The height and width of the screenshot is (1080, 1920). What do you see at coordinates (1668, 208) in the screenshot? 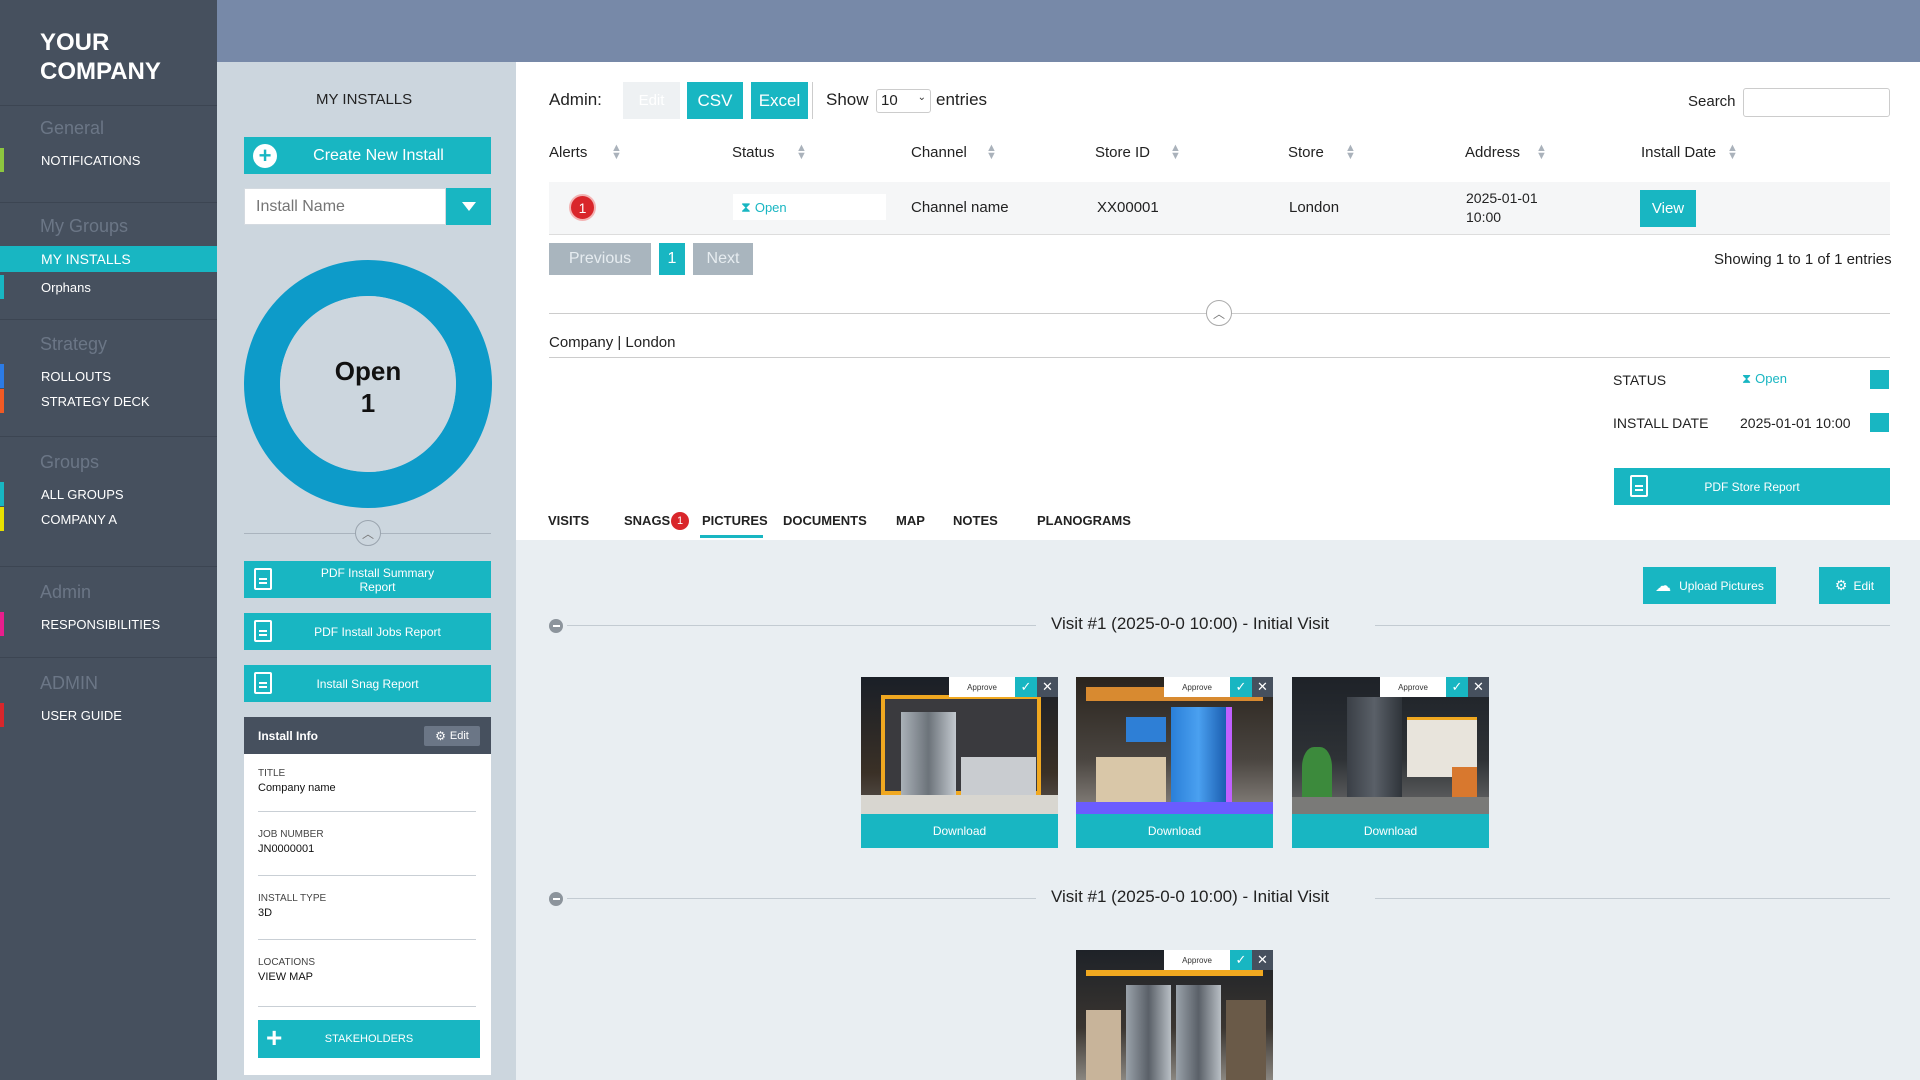
I see `view-button: View` at bounding box center [1668, 208].